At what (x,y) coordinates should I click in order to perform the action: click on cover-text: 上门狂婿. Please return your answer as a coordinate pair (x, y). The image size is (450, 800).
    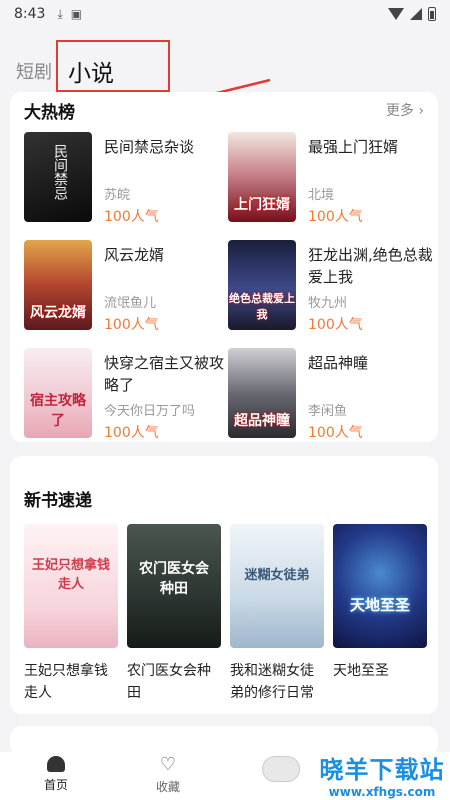
    Looking at the image, I should click on (262, 205).